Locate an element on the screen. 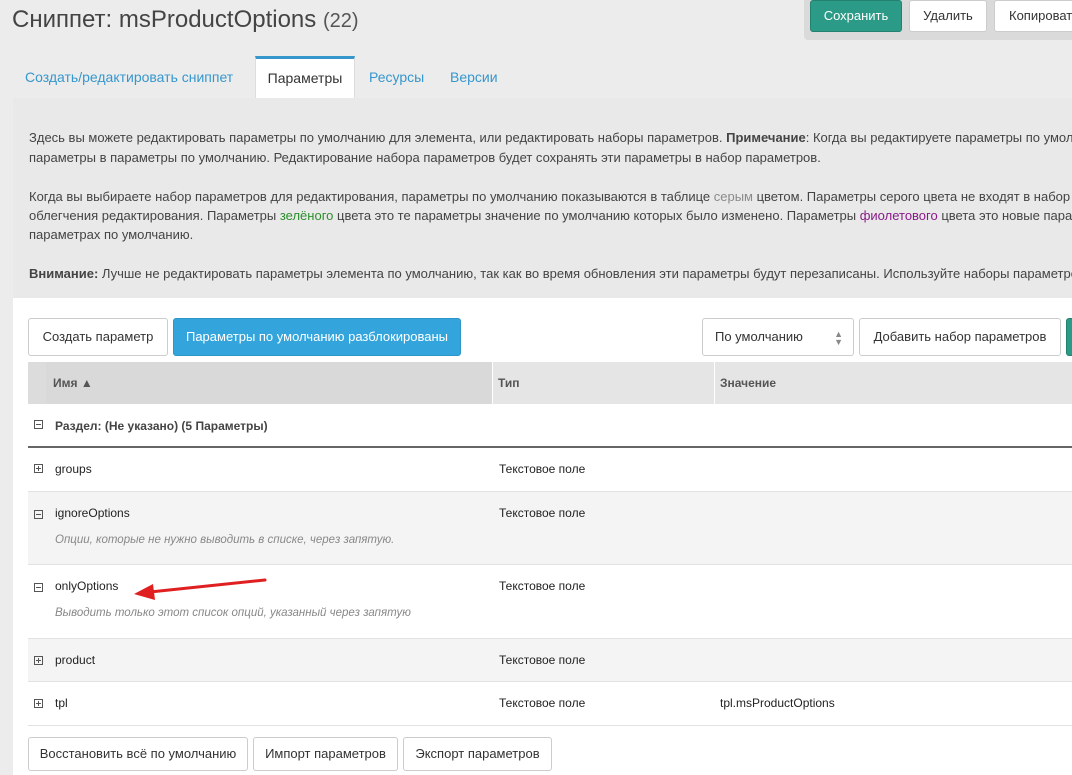  annotation-arrow-icon is located at coordinates (200, 589).